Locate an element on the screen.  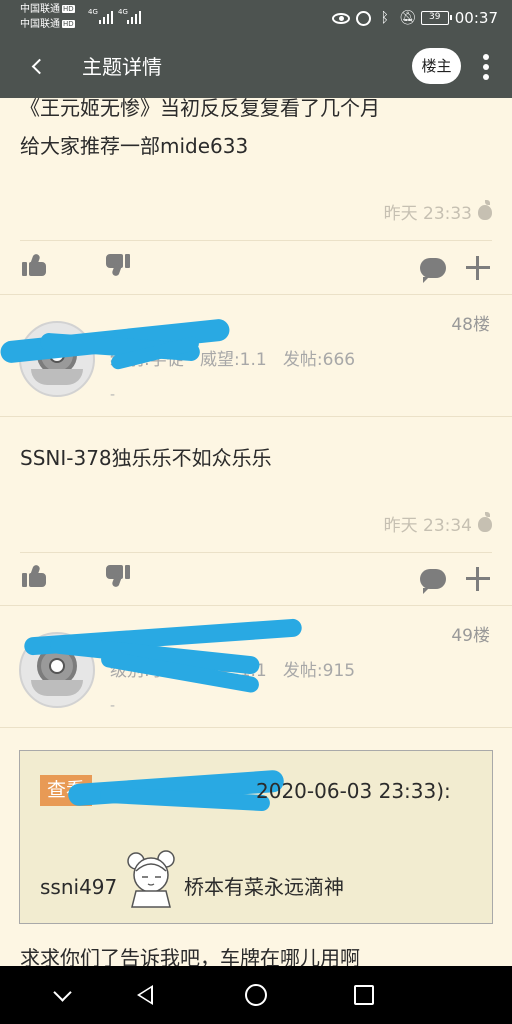
nav-home-icon is located at coordinates (256, 995).